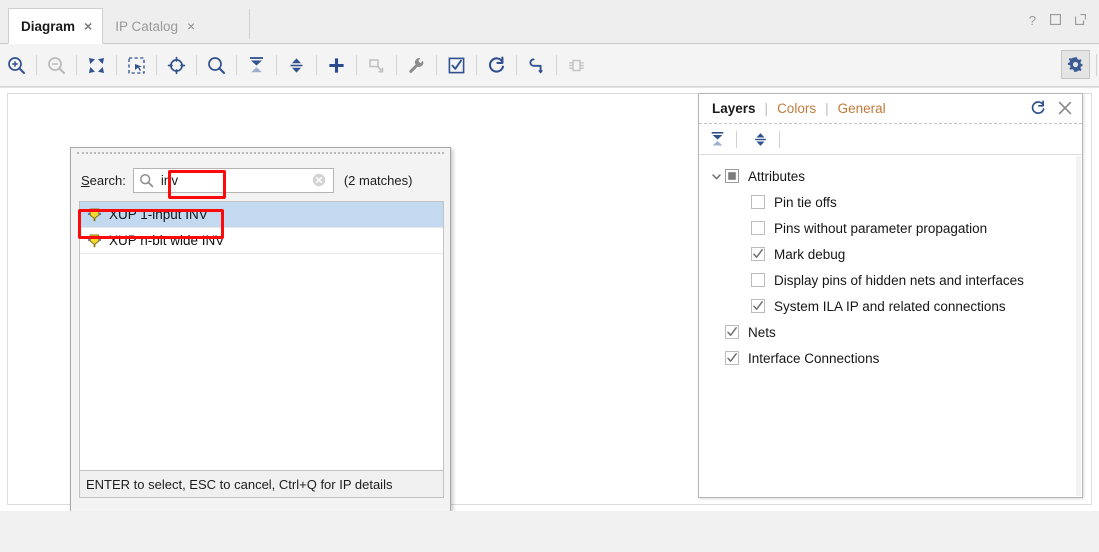 Image resolution: width=1099 pixels, height=552 pixels. Describe the element at coordinates (576, 65) in the screenshot. I see `hierarchy-icon` at that location.